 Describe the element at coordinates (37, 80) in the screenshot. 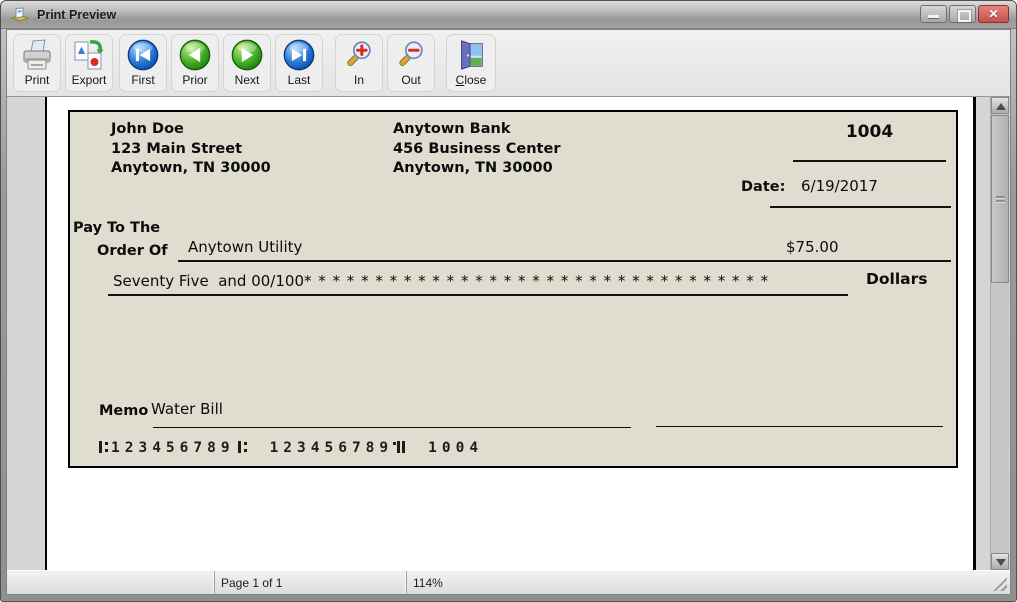

I see `print-label: Print` at that location.